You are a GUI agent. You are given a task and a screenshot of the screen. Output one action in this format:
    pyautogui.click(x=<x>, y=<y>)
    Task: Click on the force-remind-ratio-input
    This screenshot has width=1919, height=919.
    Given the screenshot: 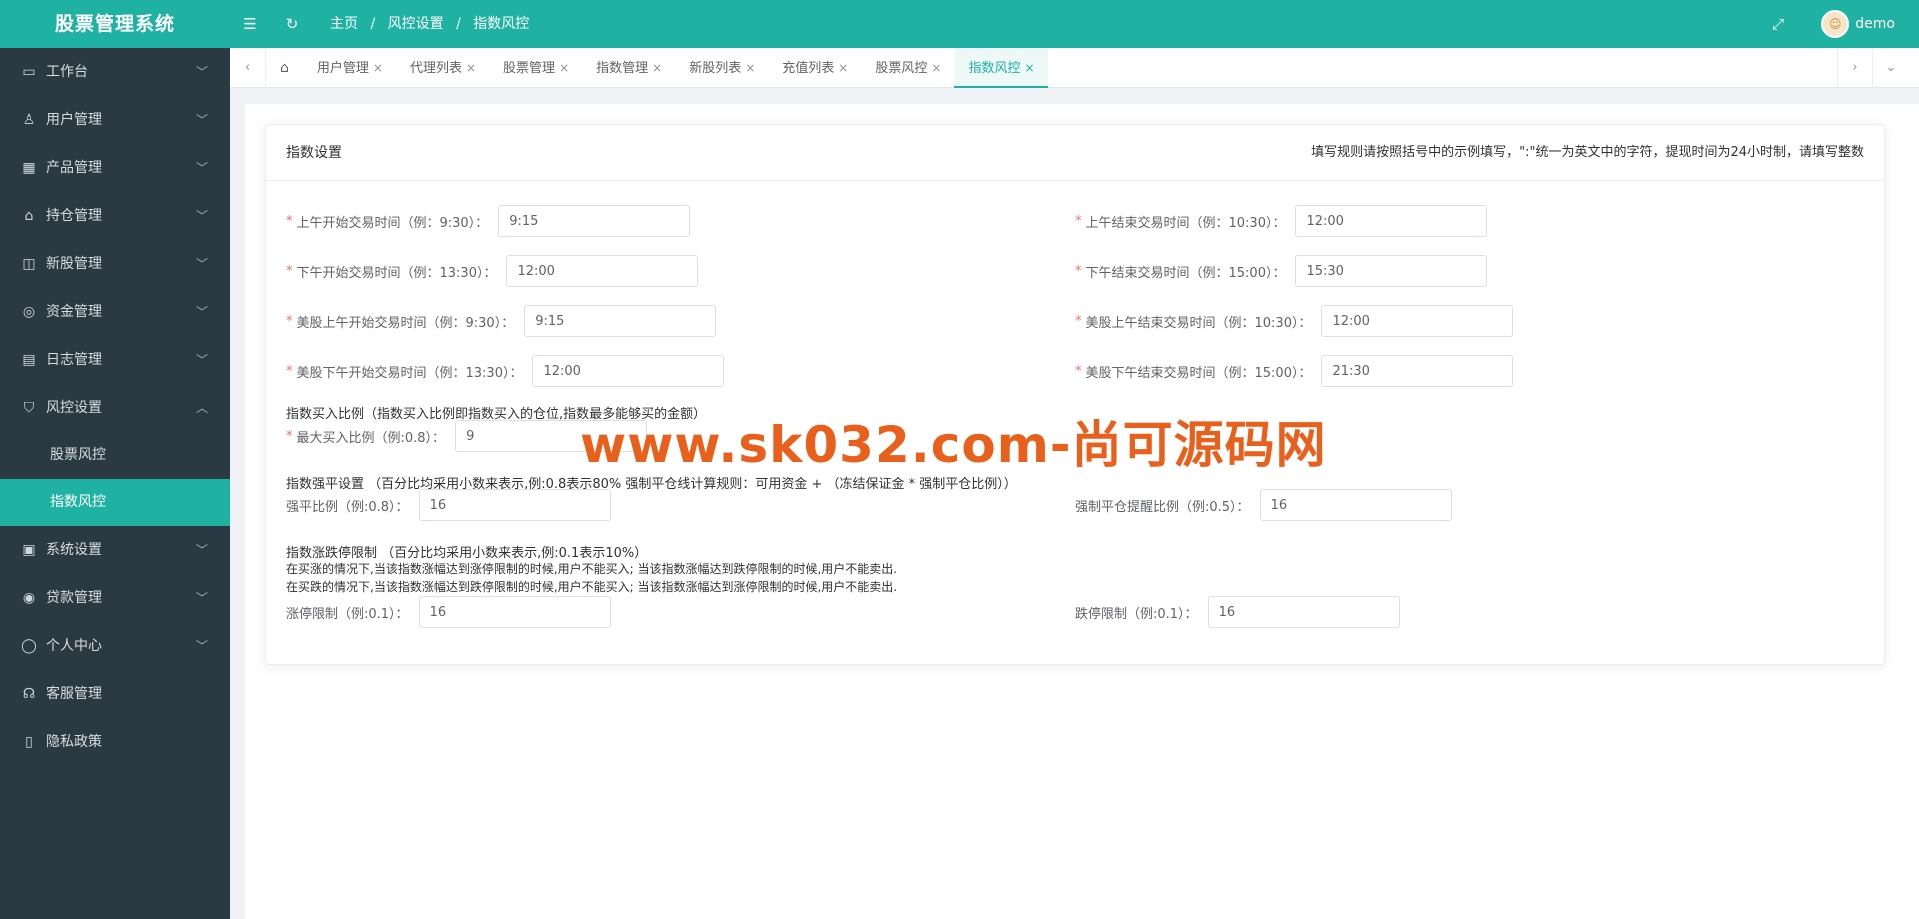 What is the action you would take?
    pyautogui.click(x=1355, y=505)
    